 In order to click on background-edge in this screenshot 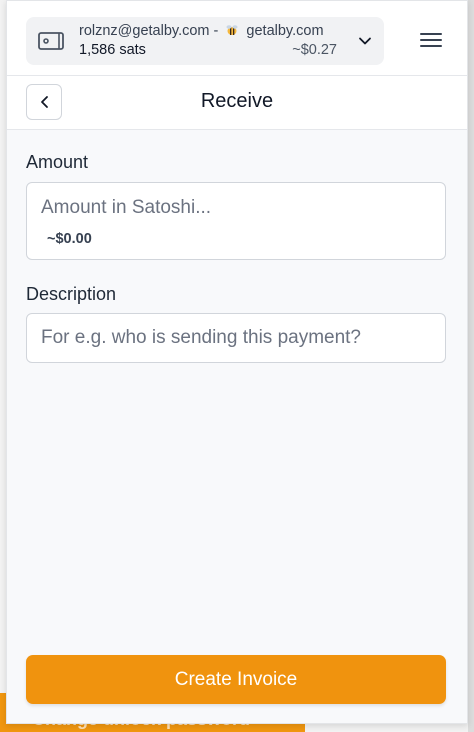, I will do `click(471, 366)`.